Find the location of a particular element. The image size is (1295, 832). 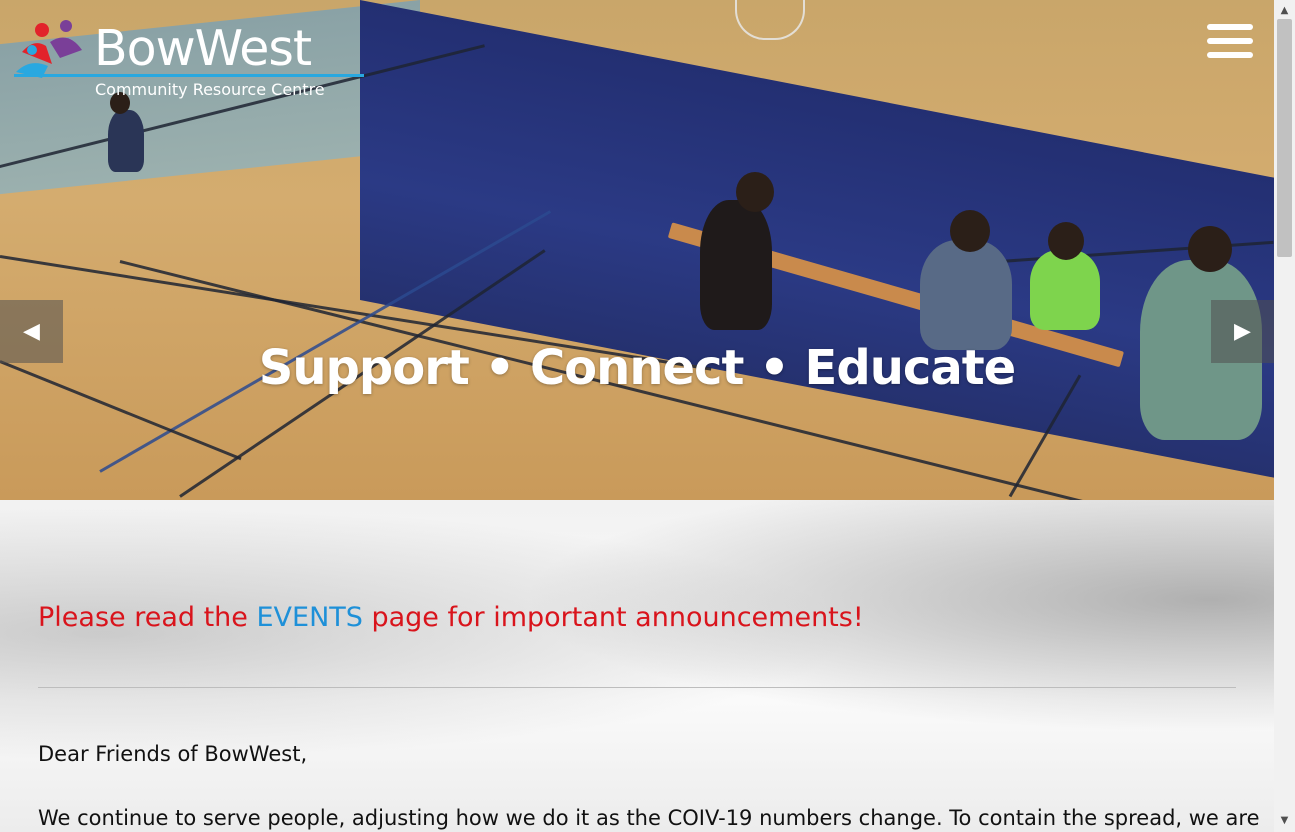

announcement-prefix: Please read the is located at coordinates (147, 617).